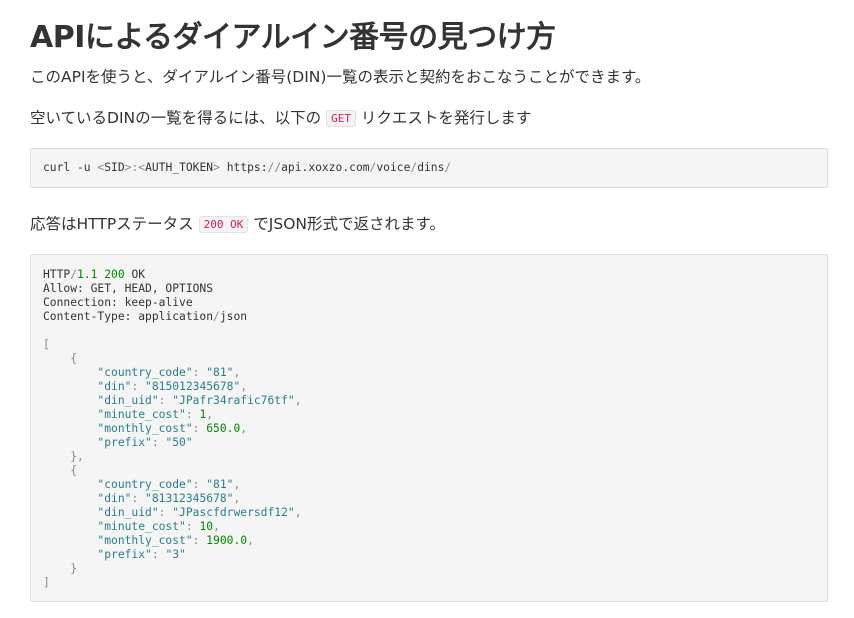 The width and height of the screenshot is (854, 618). What do you see at coordinates (349, 224) in the screenshot?
I see `response-lead-text-end: でJSON形式で返されます。` at bounding box center [349, 224].